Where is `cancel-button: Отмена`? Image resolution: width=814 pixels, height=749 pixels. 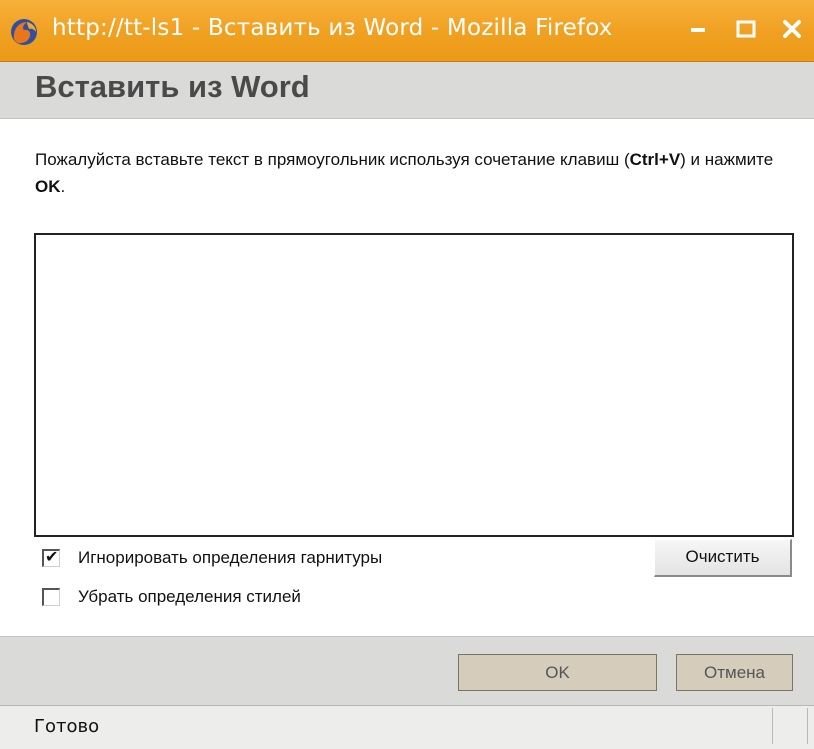
cancel-button: Отмена is located at coordinates (734, 672).